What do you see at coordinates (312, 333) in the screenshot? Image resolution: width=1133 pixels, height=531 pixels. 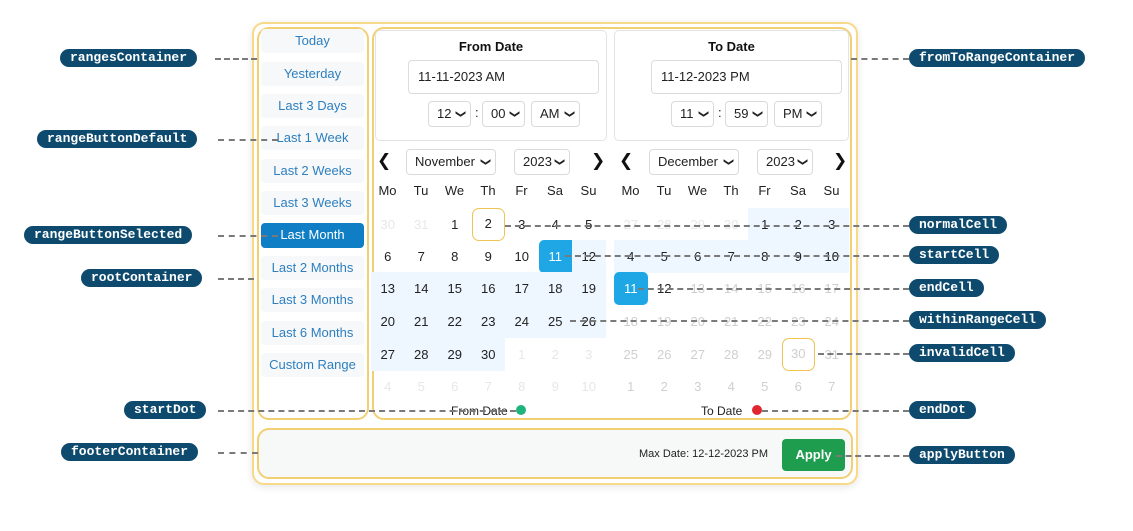 I see `range-button: Last 6 Months` at bounding box center [312, 333].